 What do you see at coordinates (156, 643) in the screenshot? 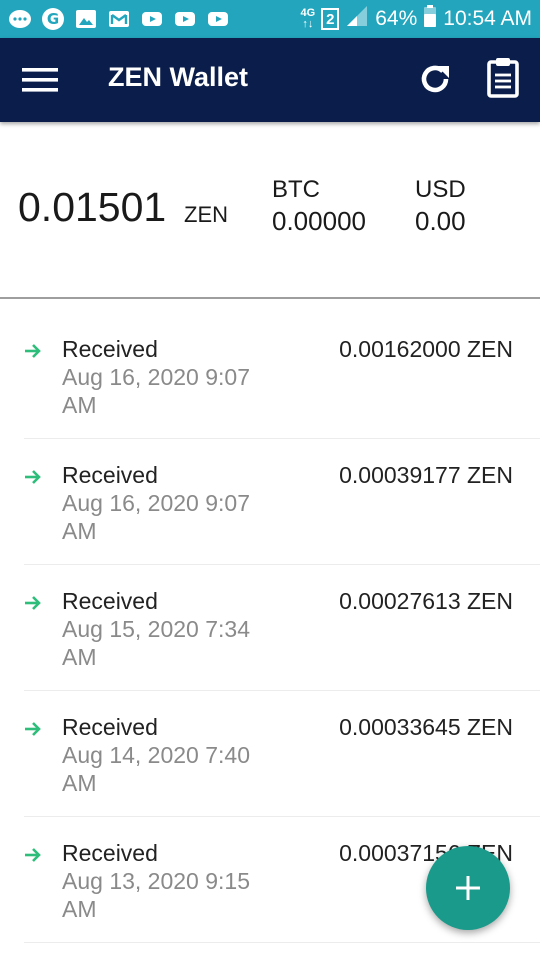
I see `transaction-date: Aug 15, 2020 7:34 AM` at bounding box center [156, 643].